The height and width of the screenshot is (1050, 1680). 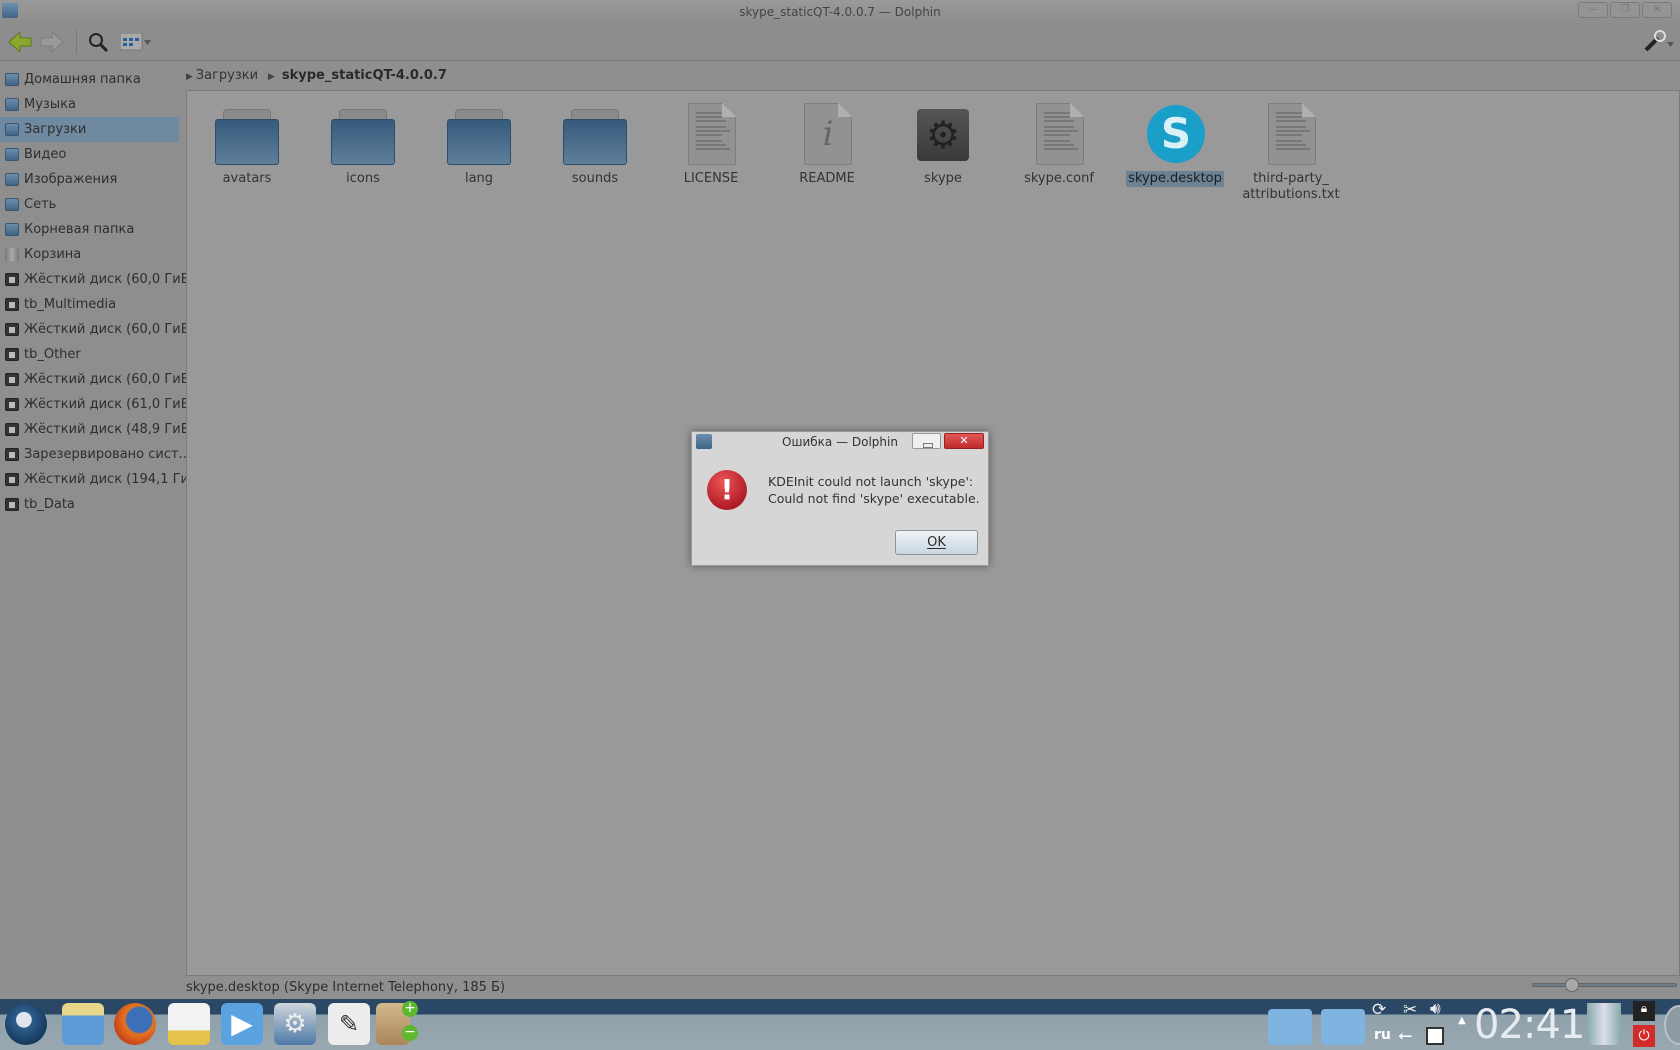 I want to click on volume-icon: 🔊︎, so click(x=1435, y=1009).